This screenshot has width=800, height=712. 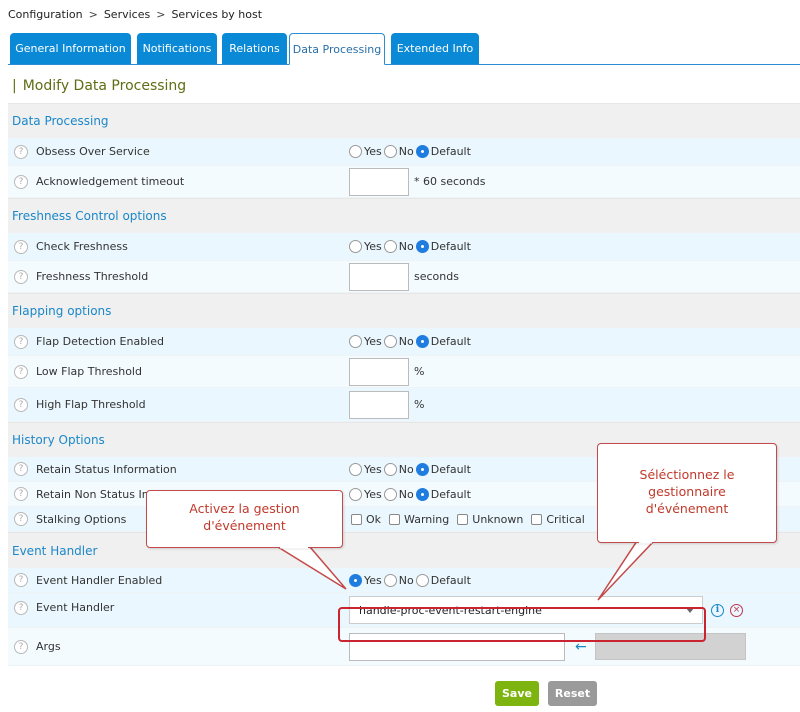 I want to click on breadcrumb-configuration: Configuration, so click(x=45, y=14).